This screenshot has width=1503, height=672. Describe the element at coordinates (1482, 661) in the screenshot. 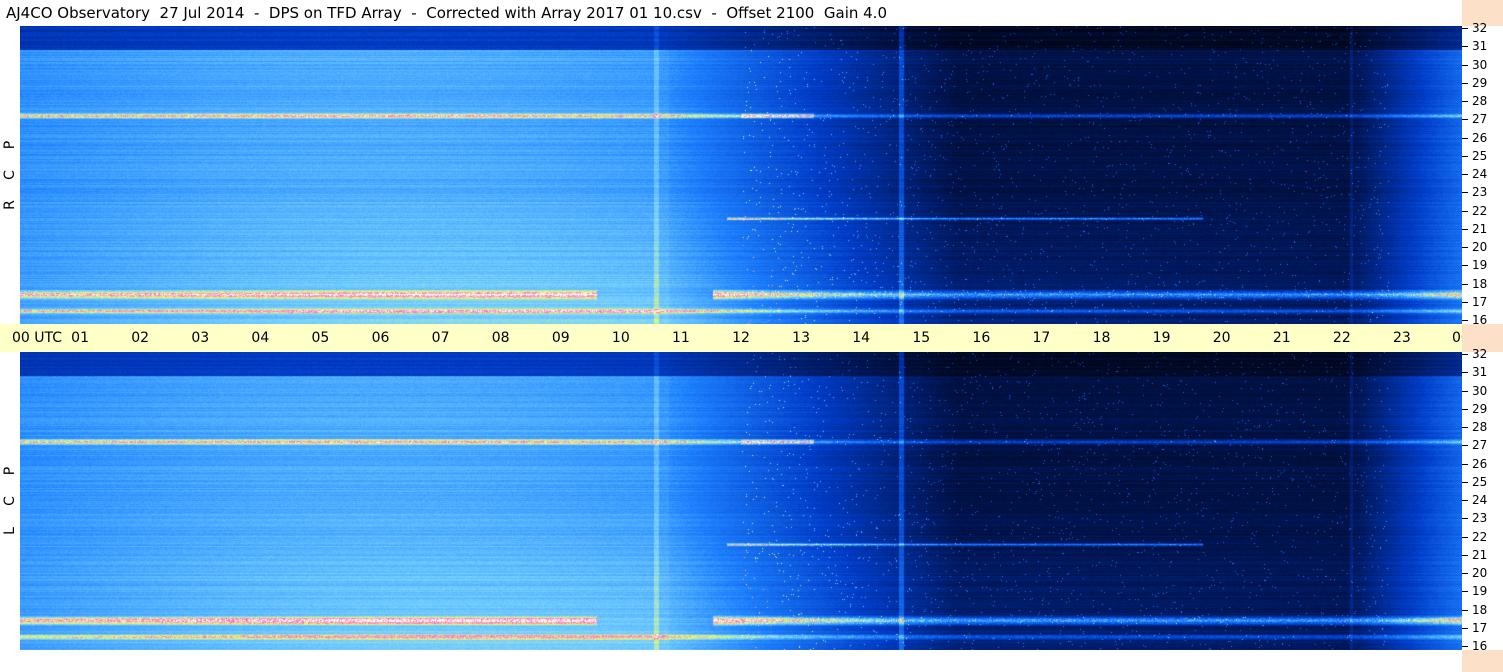

I see `freq-axis-bottom-strip` at that location.